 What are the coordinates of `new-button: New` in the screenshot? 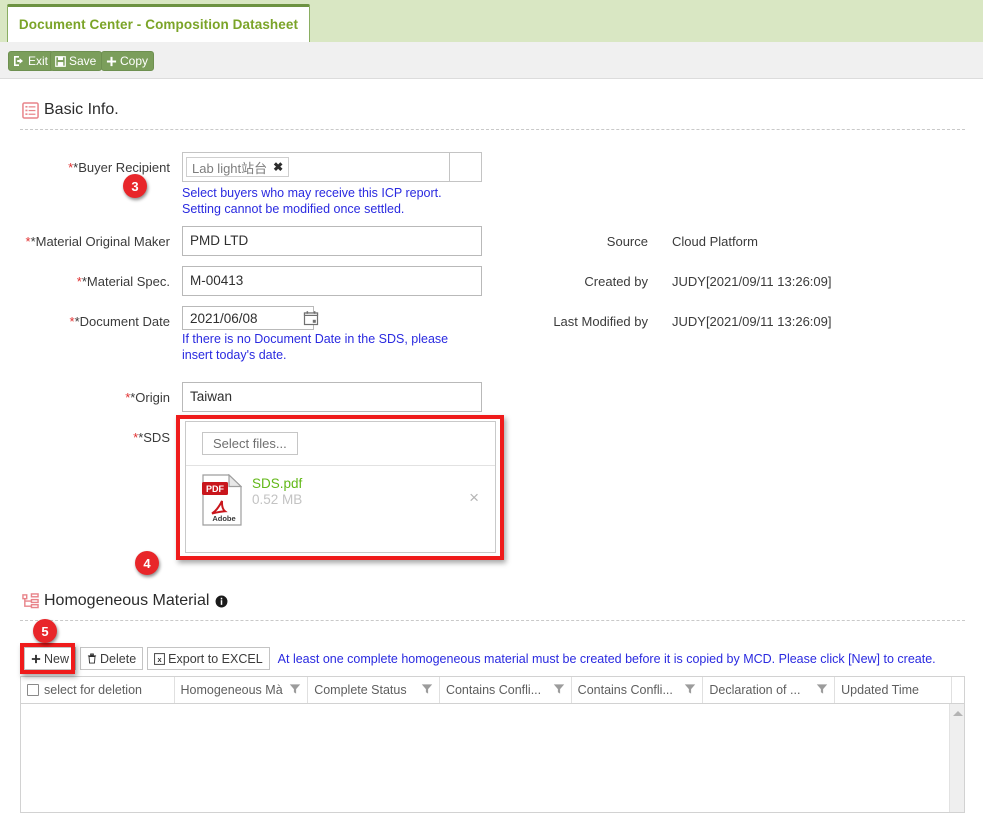 It's located at (50, 658).